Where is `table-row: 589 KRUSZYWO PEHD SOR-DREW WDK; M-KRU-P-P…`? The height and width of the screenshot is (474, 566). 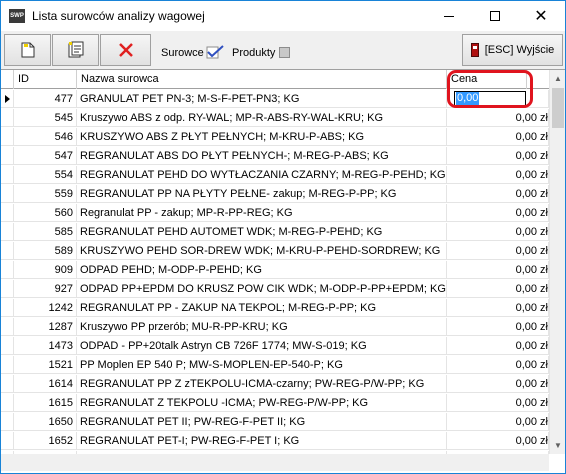 table-row: 589 KRUSZYWO PEHD SOR-DREW WDK; M-KRU-P-P… is located at coordinates (275, 251).